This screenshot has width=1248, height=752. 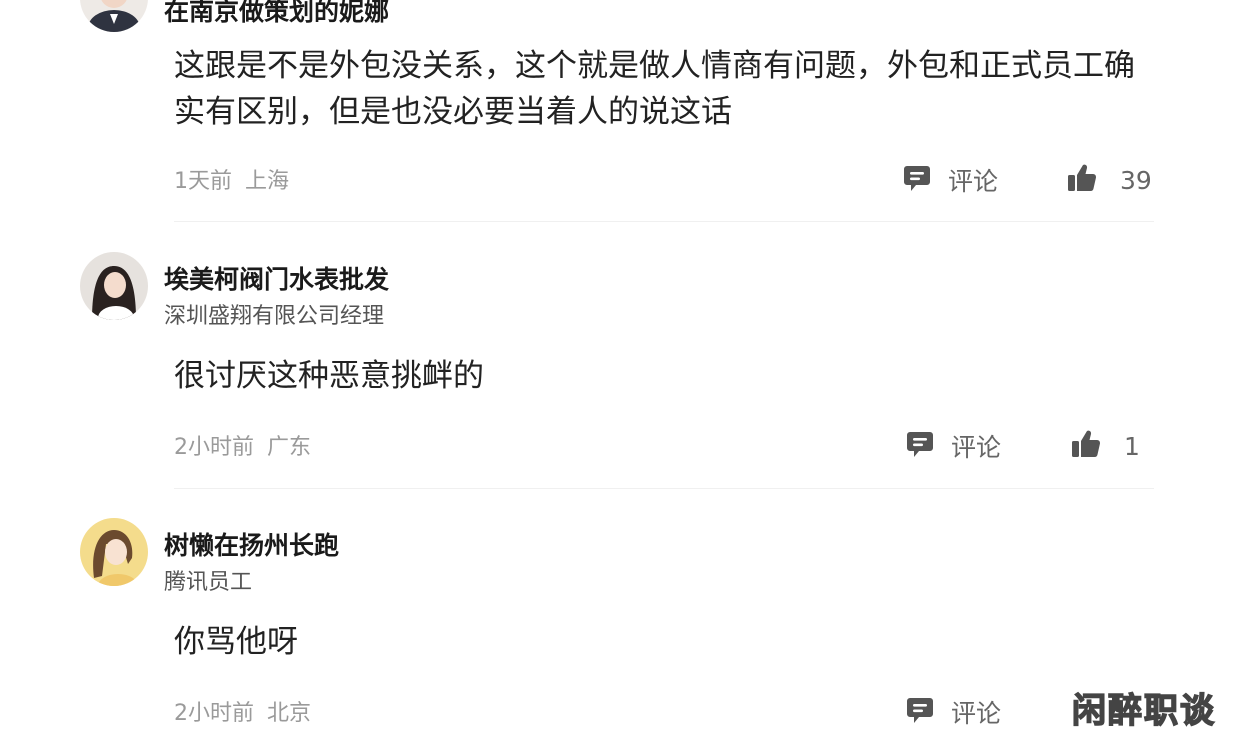 I want to click on comment-location: 上海, so click(x=267, y=181).